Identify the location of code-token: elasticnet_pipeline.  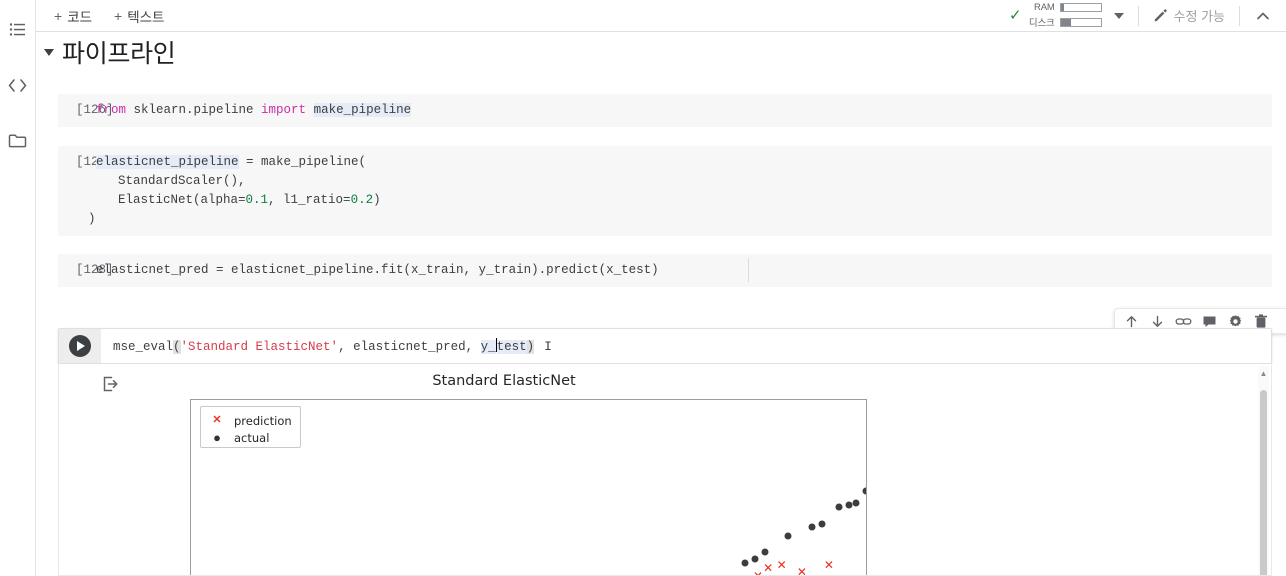
(167, 162).